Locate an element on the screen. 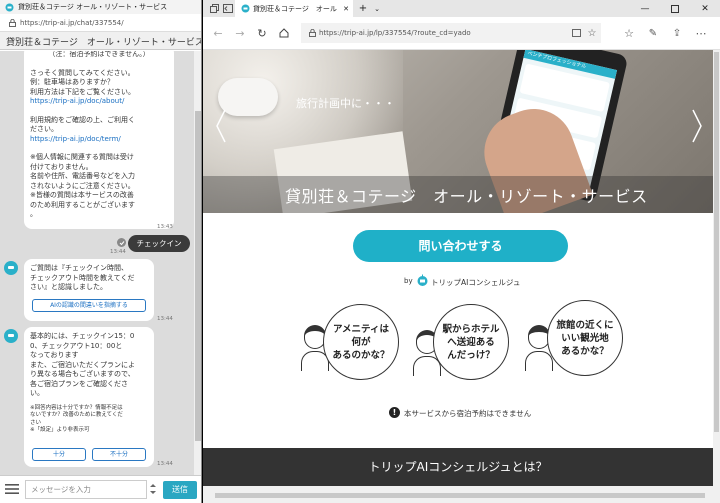 This screenshot has width=720, height=503. tab-actions-icon is located at coordinates (214, 8).